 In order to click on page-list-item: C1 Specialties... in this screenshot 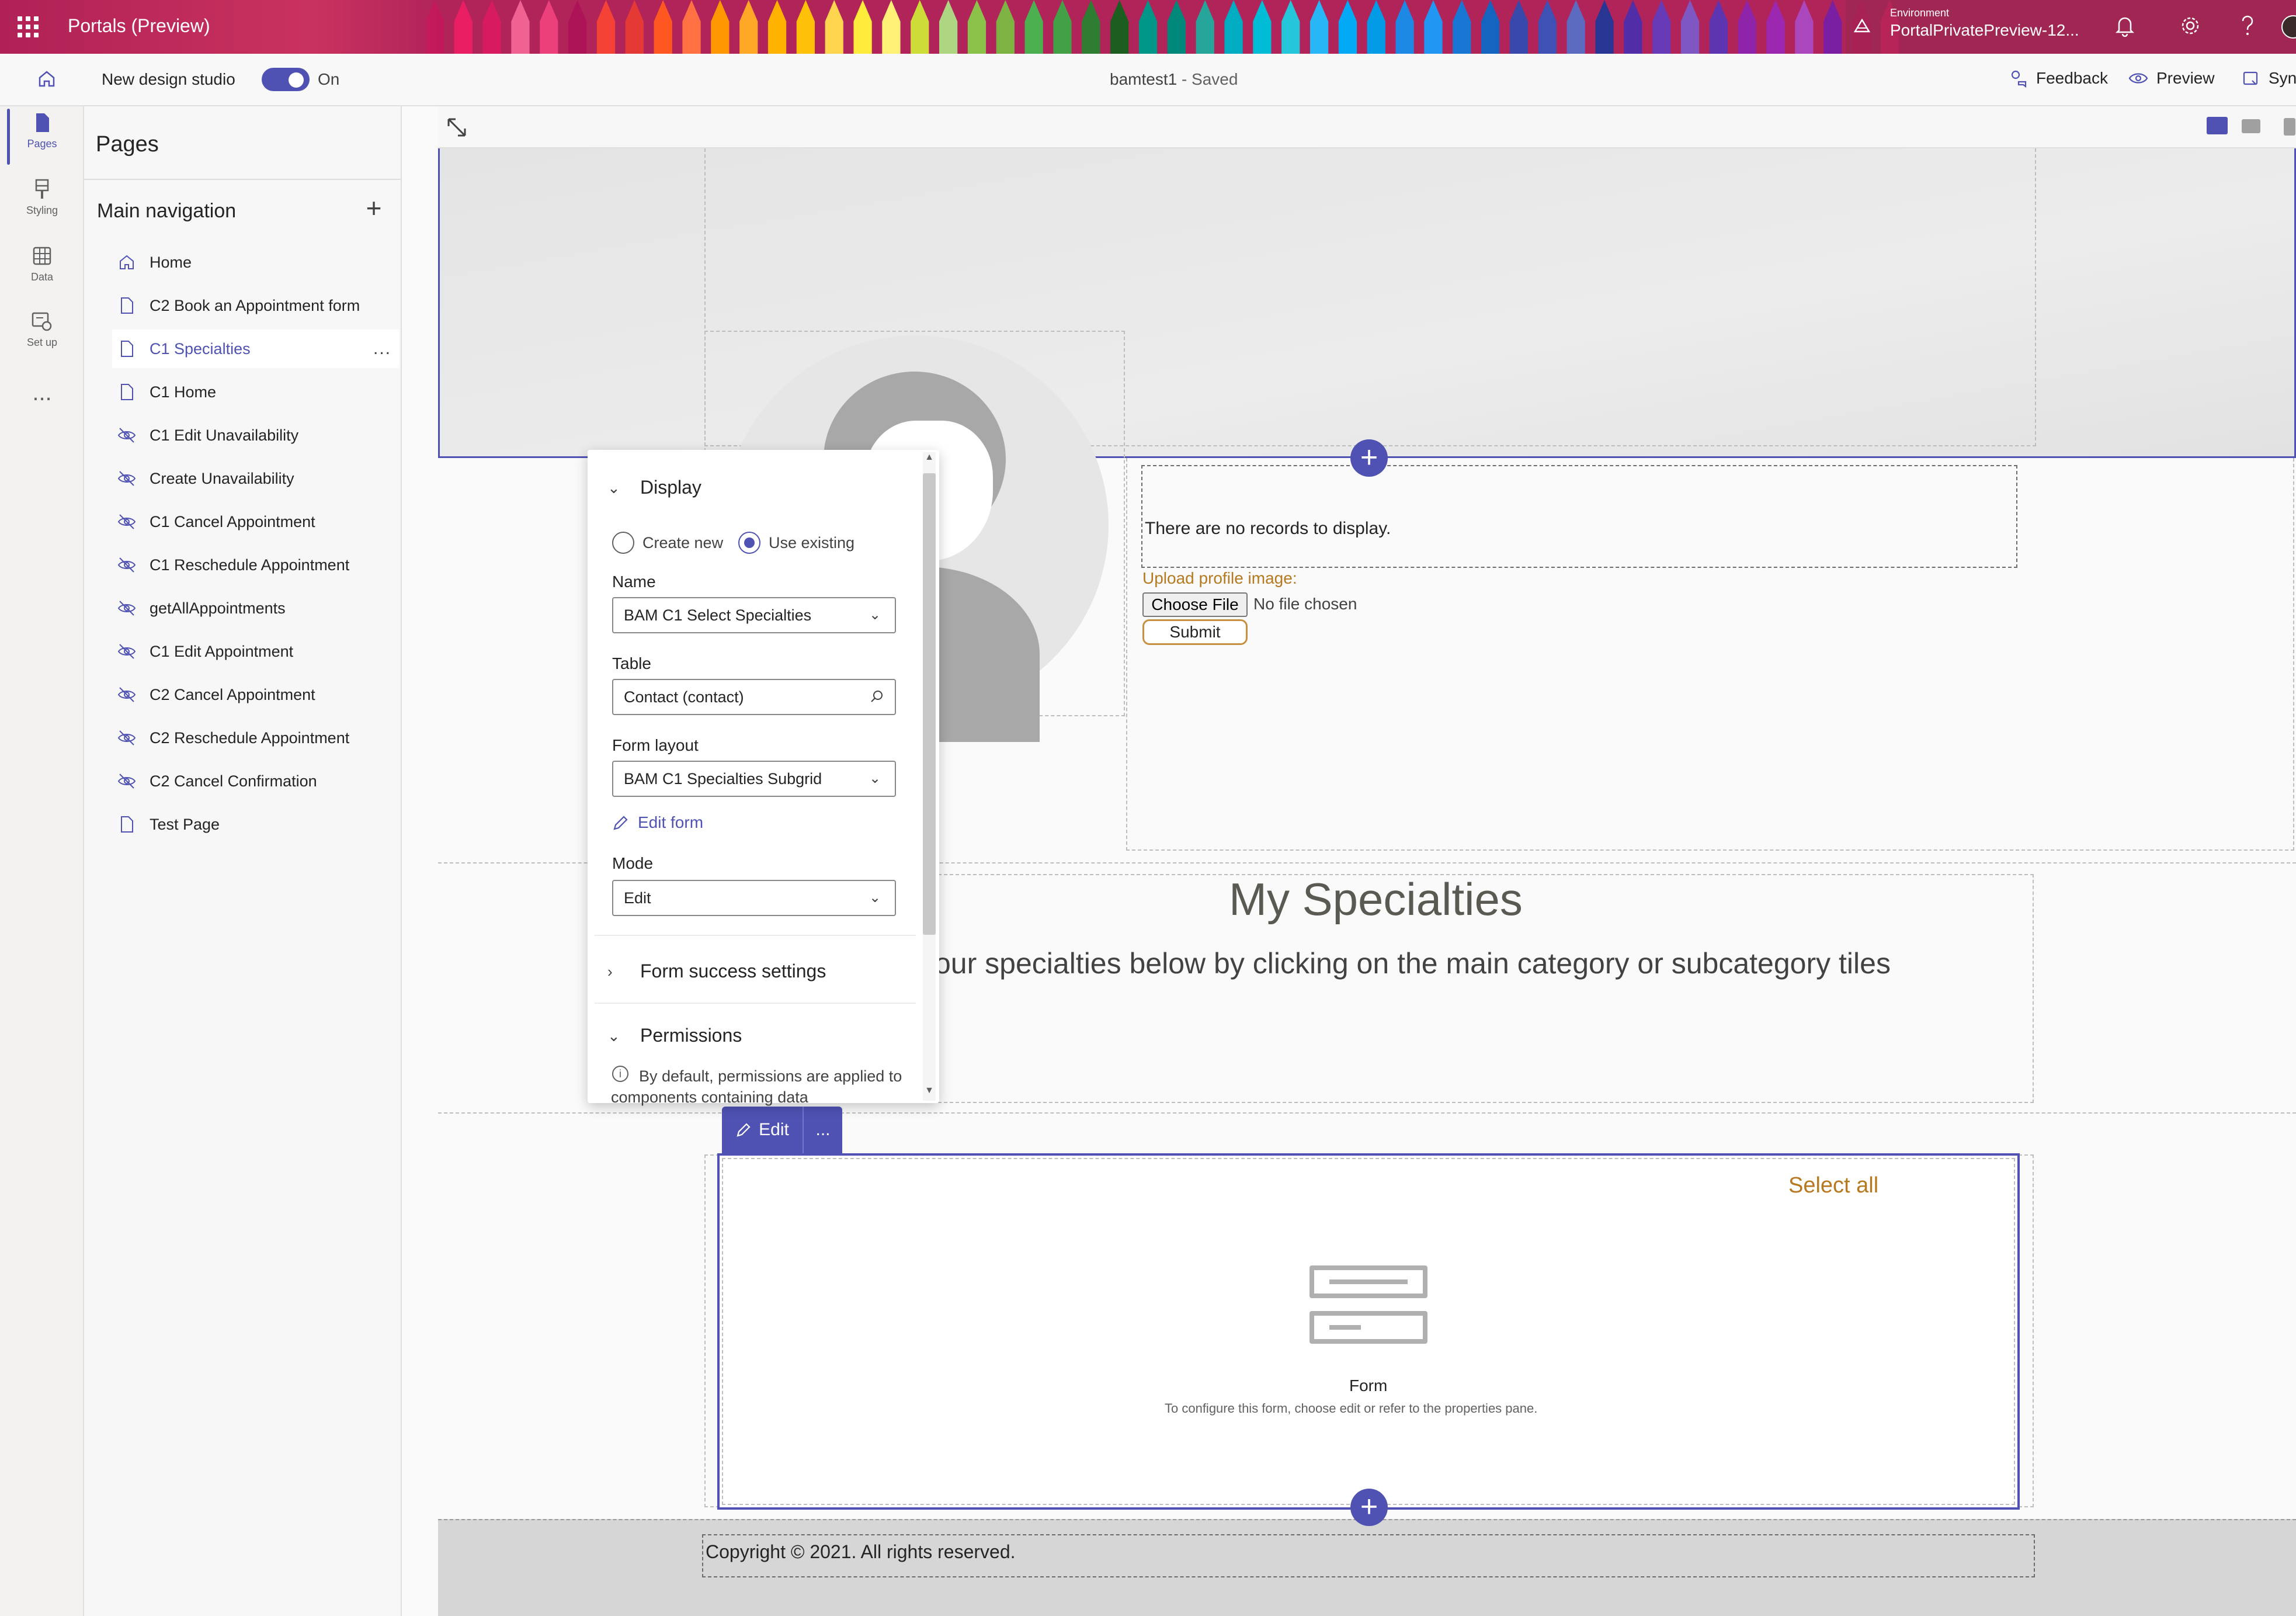, I will do `click(256, 349)`.